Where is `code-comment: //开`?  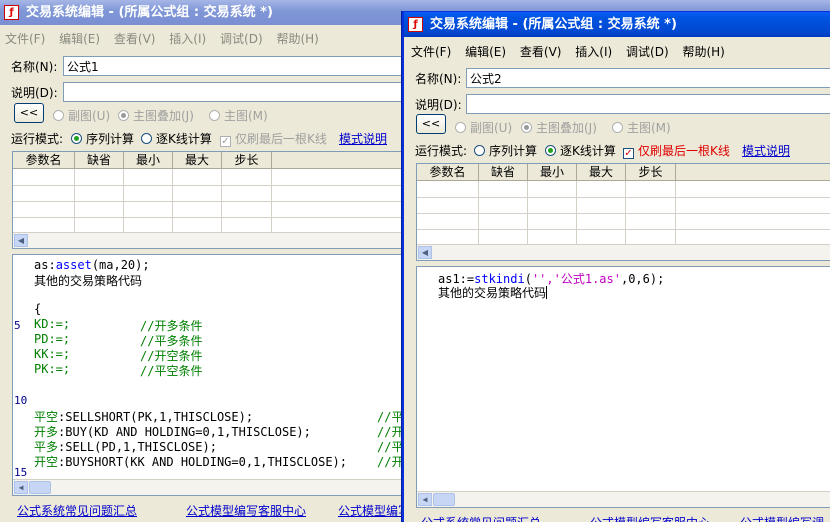 code-comment: //开 is located at coordinates (390, 462).